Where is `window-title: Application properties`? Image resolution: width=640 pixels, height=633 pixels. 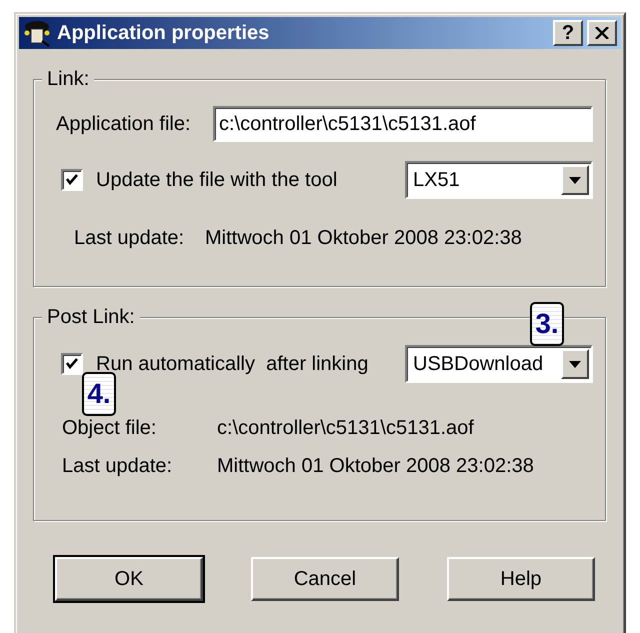 window-title: Application properties is located at coordinates (163, 33).